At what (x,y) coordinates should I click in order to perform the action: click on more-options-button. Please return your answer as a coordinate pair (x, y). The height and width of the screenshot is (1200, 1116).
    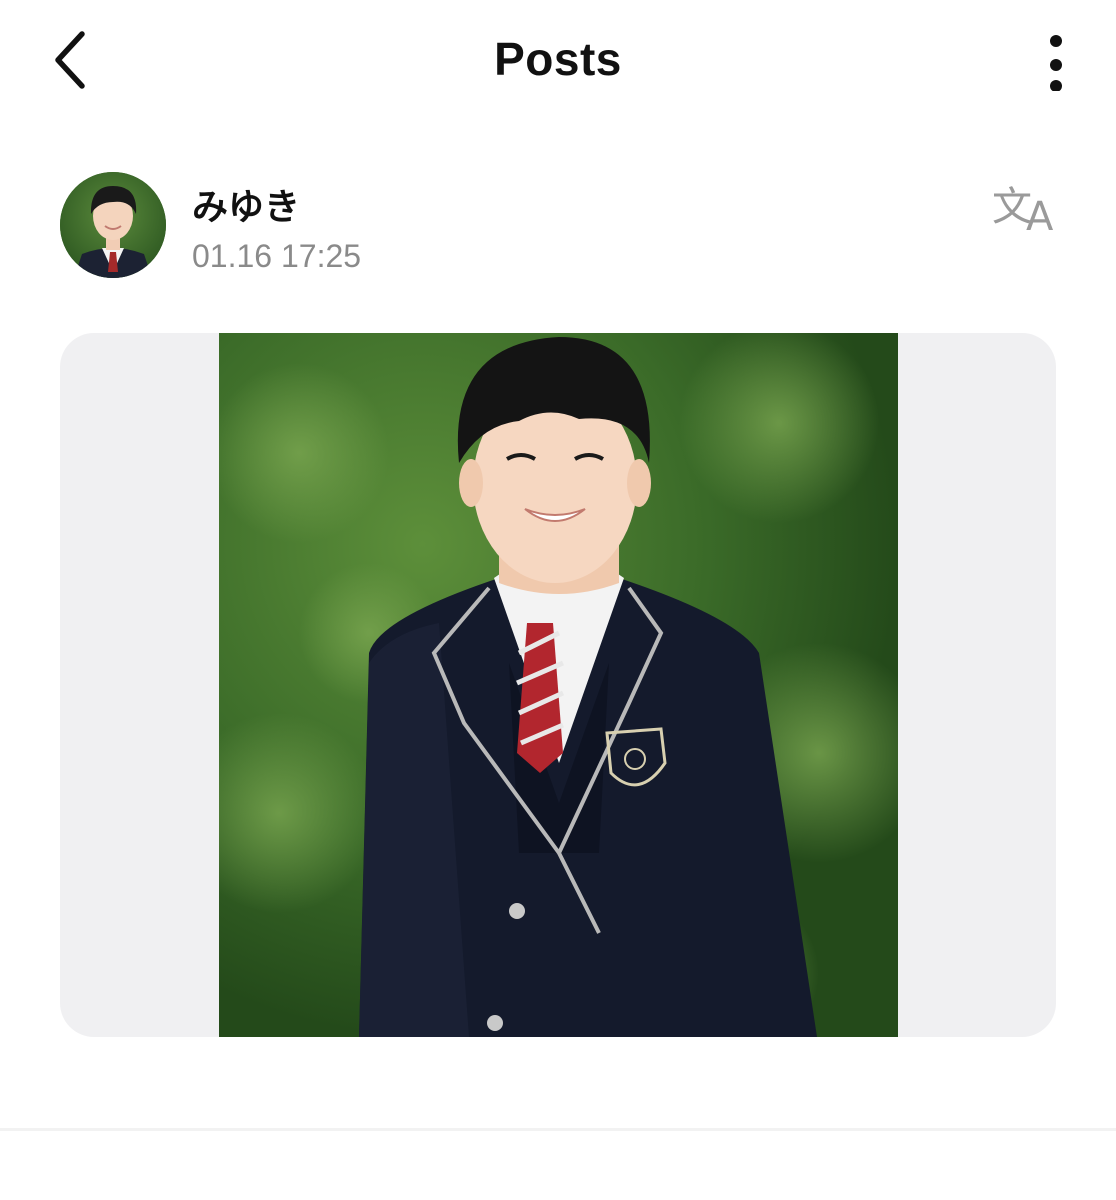
    Looking at the image, I should click on (1056, 61).